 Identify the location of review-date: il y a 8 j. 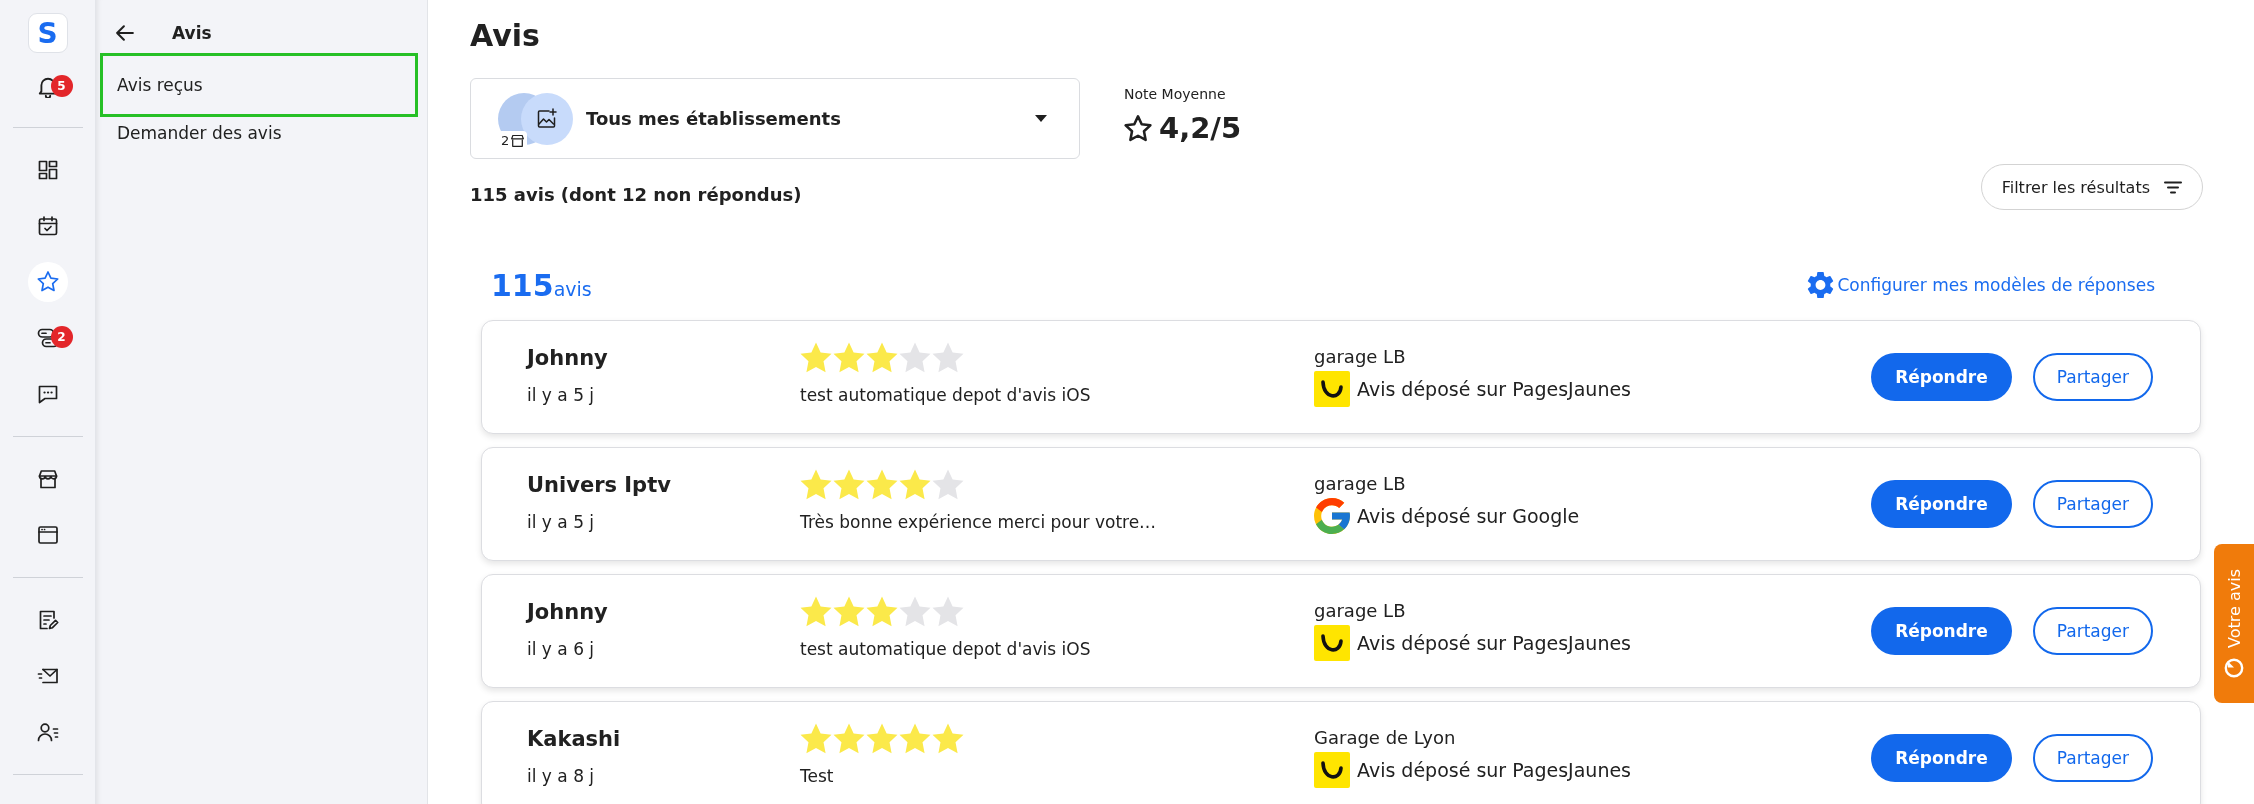
(561, 776).